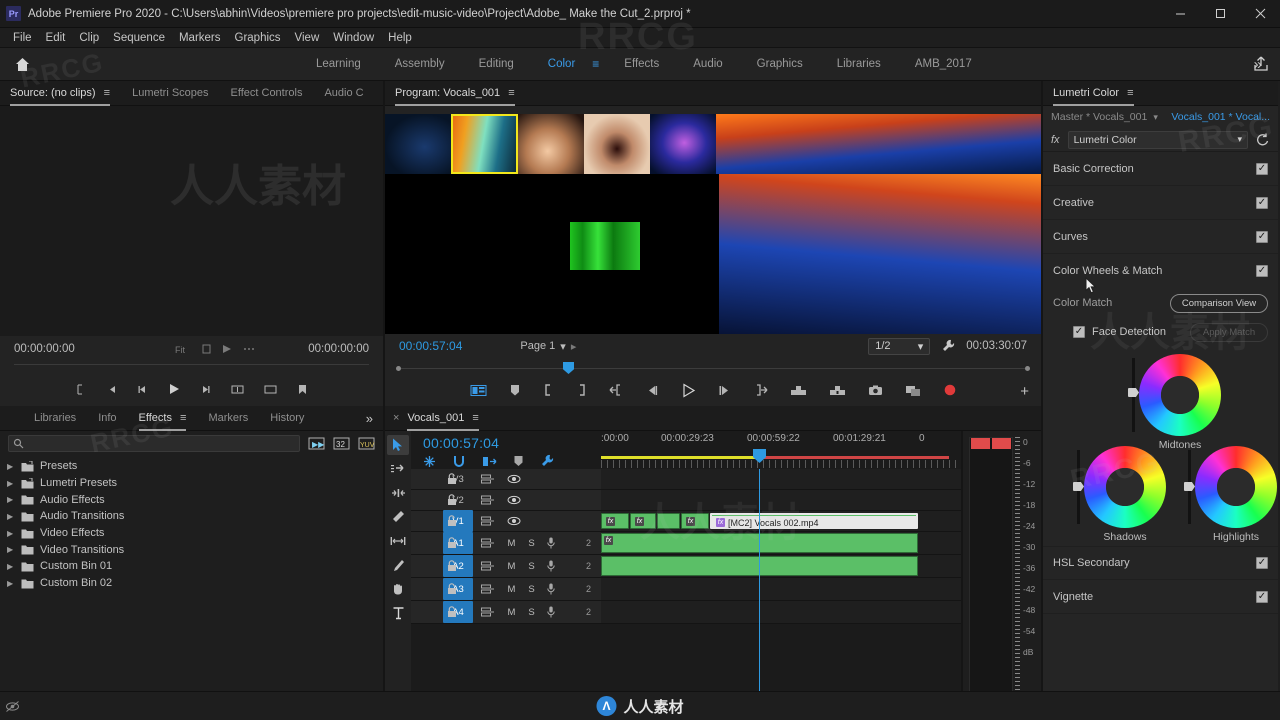 The height and width of the screenshot is (720, 1280). I want to click on section-creative: Creative ✓, so click(1160, 203).